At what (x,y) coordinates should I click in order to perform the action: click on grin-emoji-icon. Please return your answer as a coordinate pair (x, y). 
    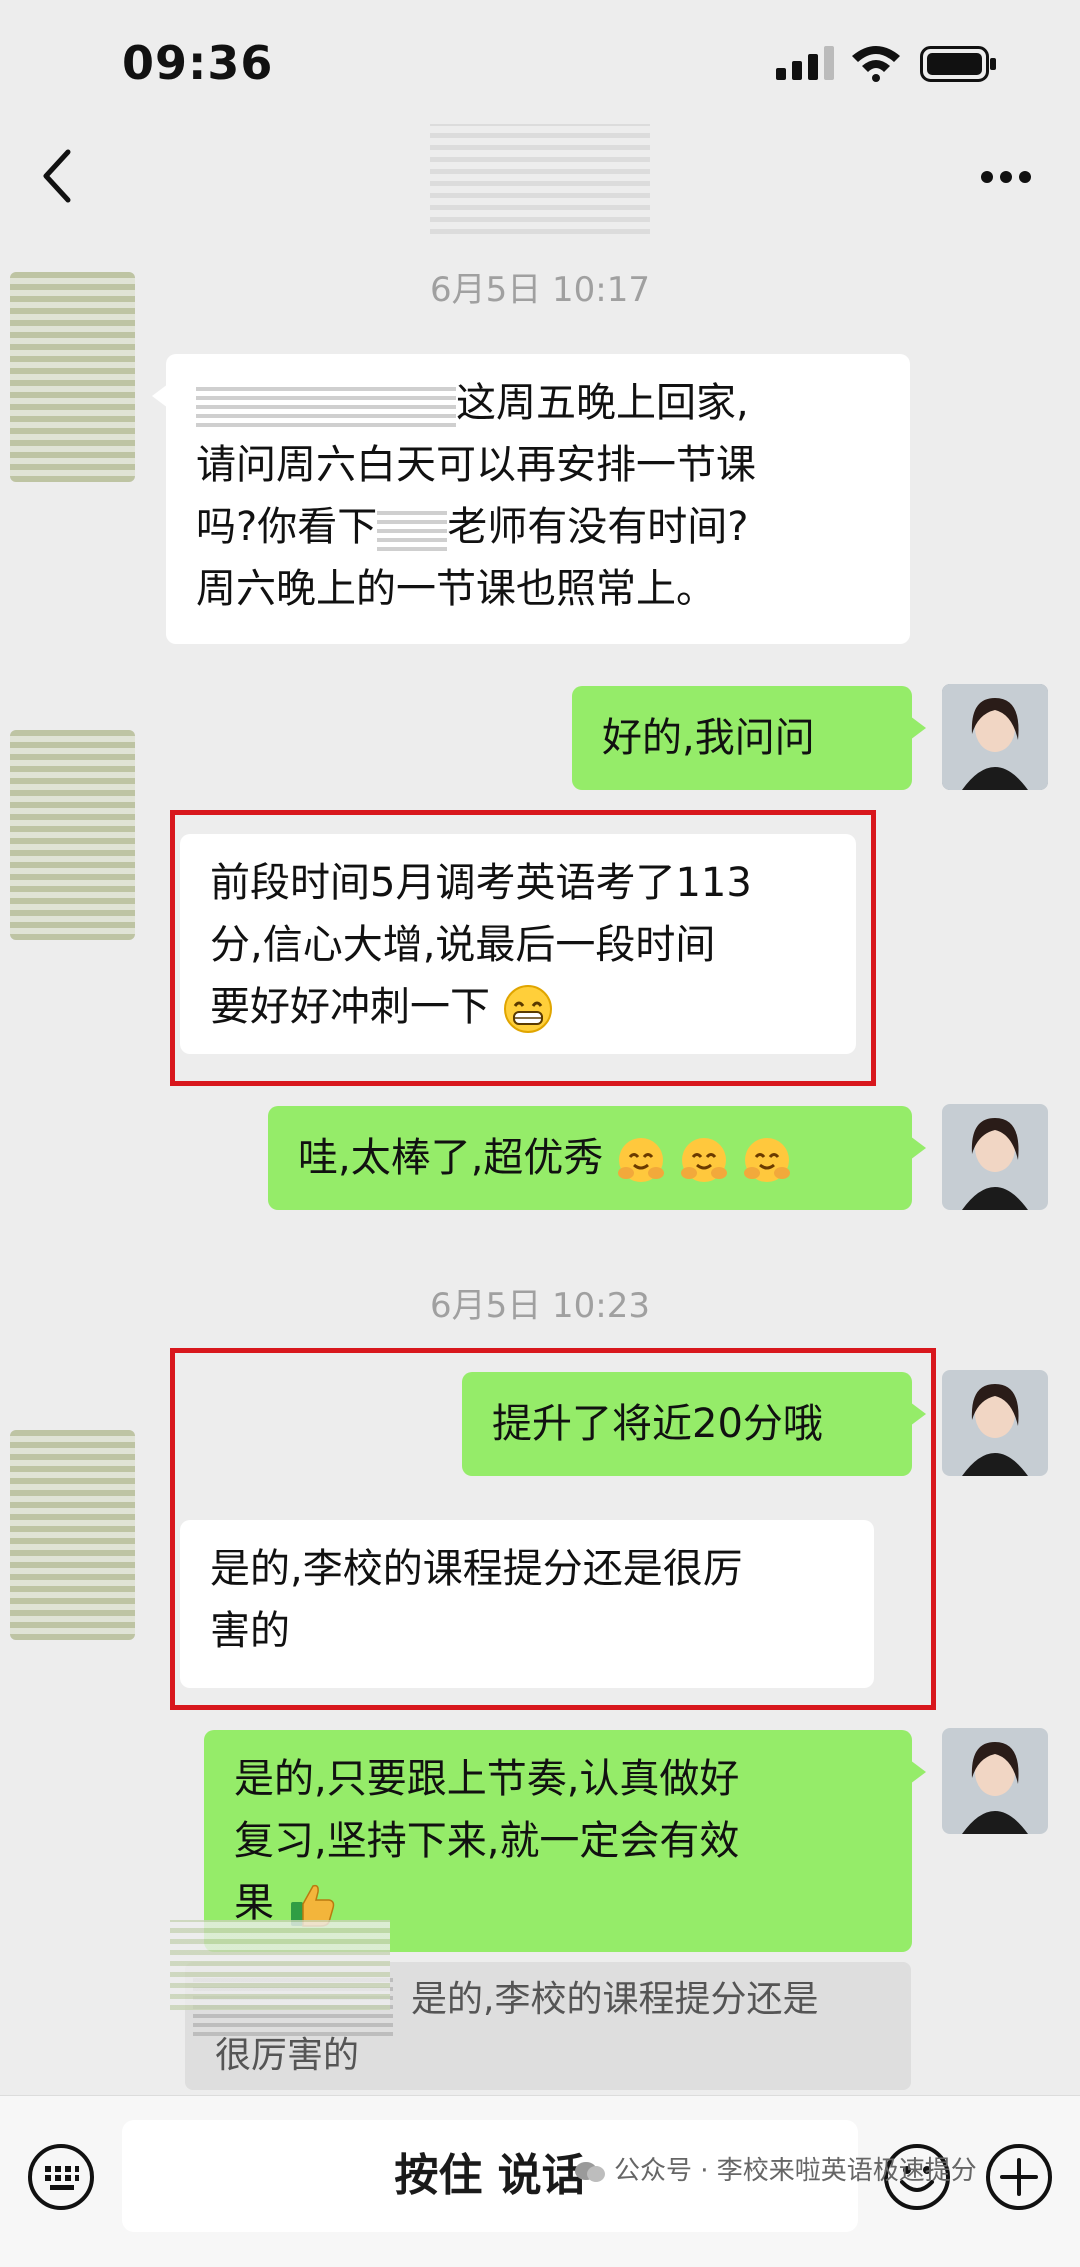
    Looking at the image, I should click on (527, 1009).